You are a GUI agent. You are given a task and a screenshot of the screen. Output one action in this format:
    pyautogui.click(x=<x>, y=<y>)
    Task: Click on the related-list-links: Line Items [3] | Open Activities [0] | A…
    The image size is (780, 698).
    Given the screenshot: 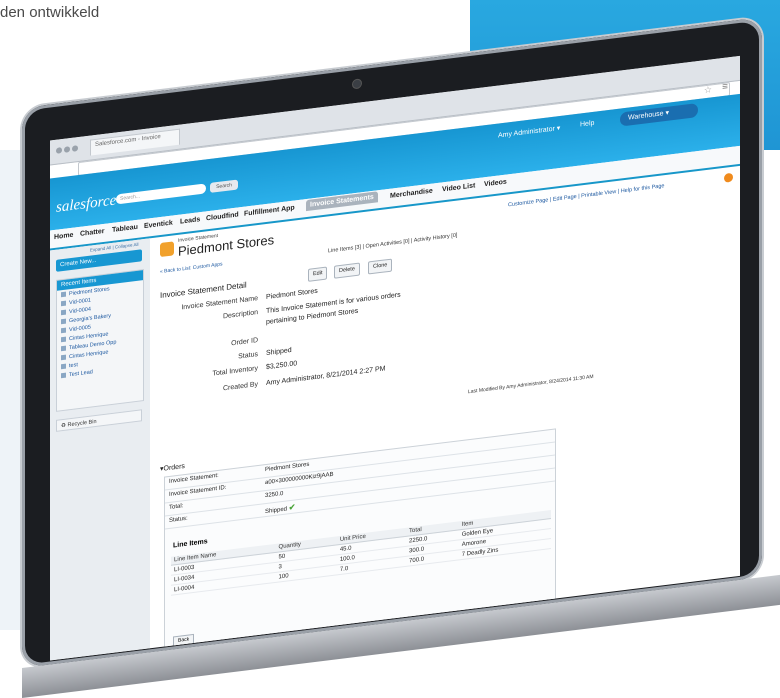 What is the action you would take?
    pyautogui.click(x=392, y=244)
    